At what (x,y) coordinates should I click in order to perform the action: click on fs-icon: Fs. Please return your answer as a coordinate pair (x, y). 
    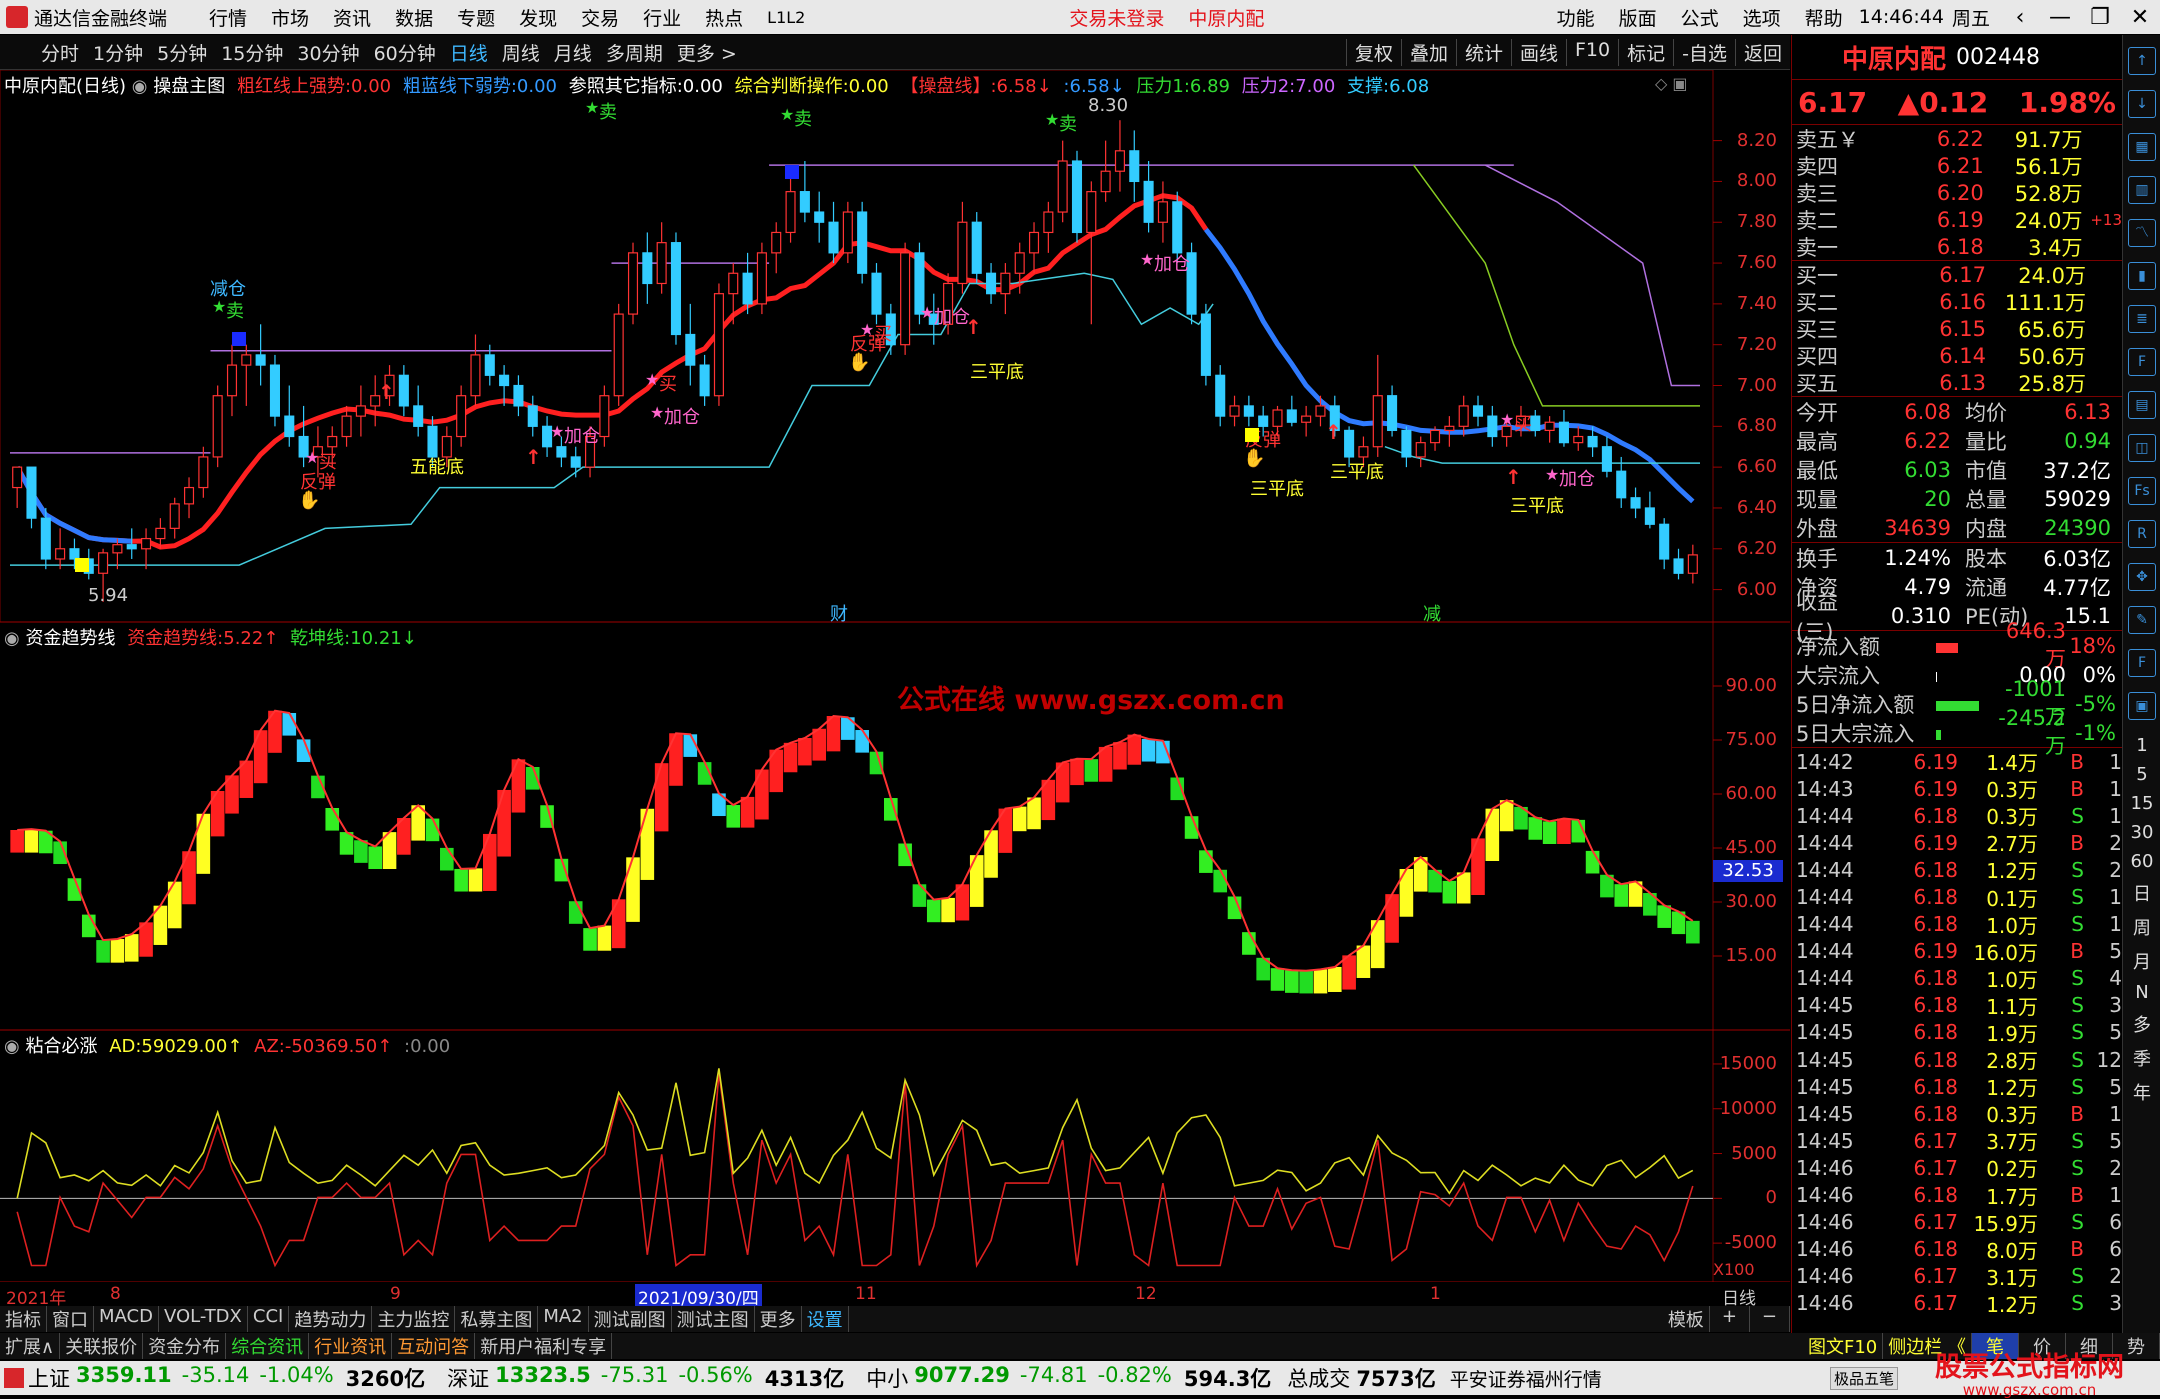
    Looking at the image, I should click on (2142, 491).